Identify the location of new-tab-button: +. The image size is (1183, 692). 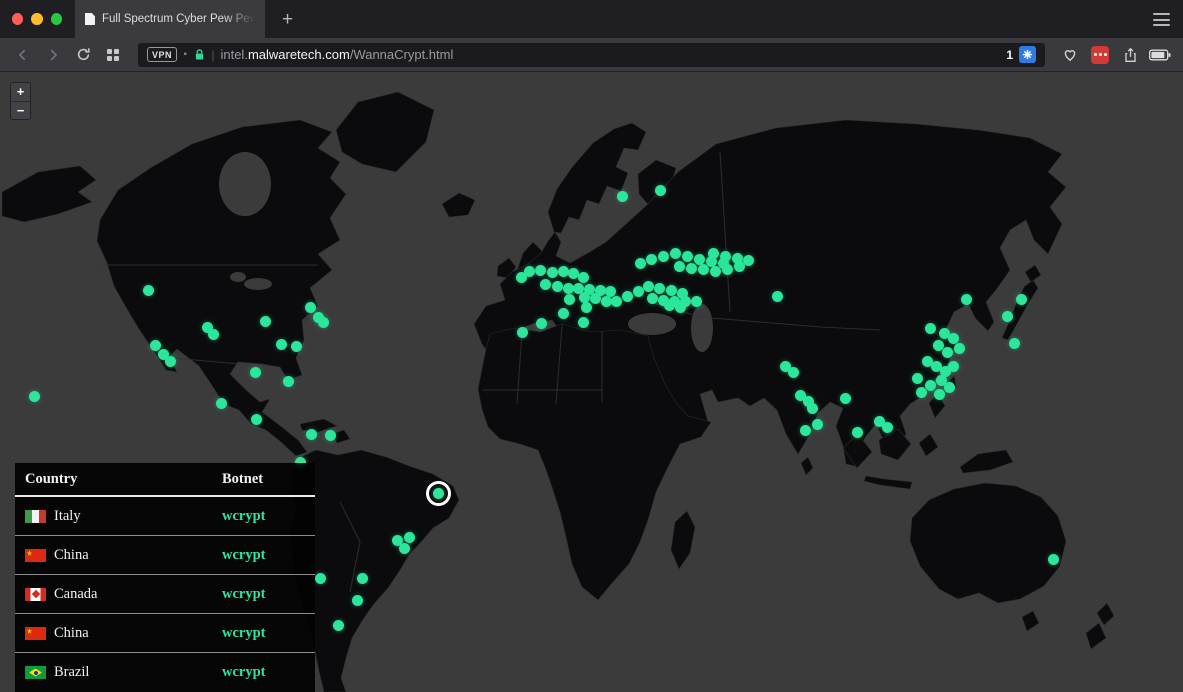
(287, 19).